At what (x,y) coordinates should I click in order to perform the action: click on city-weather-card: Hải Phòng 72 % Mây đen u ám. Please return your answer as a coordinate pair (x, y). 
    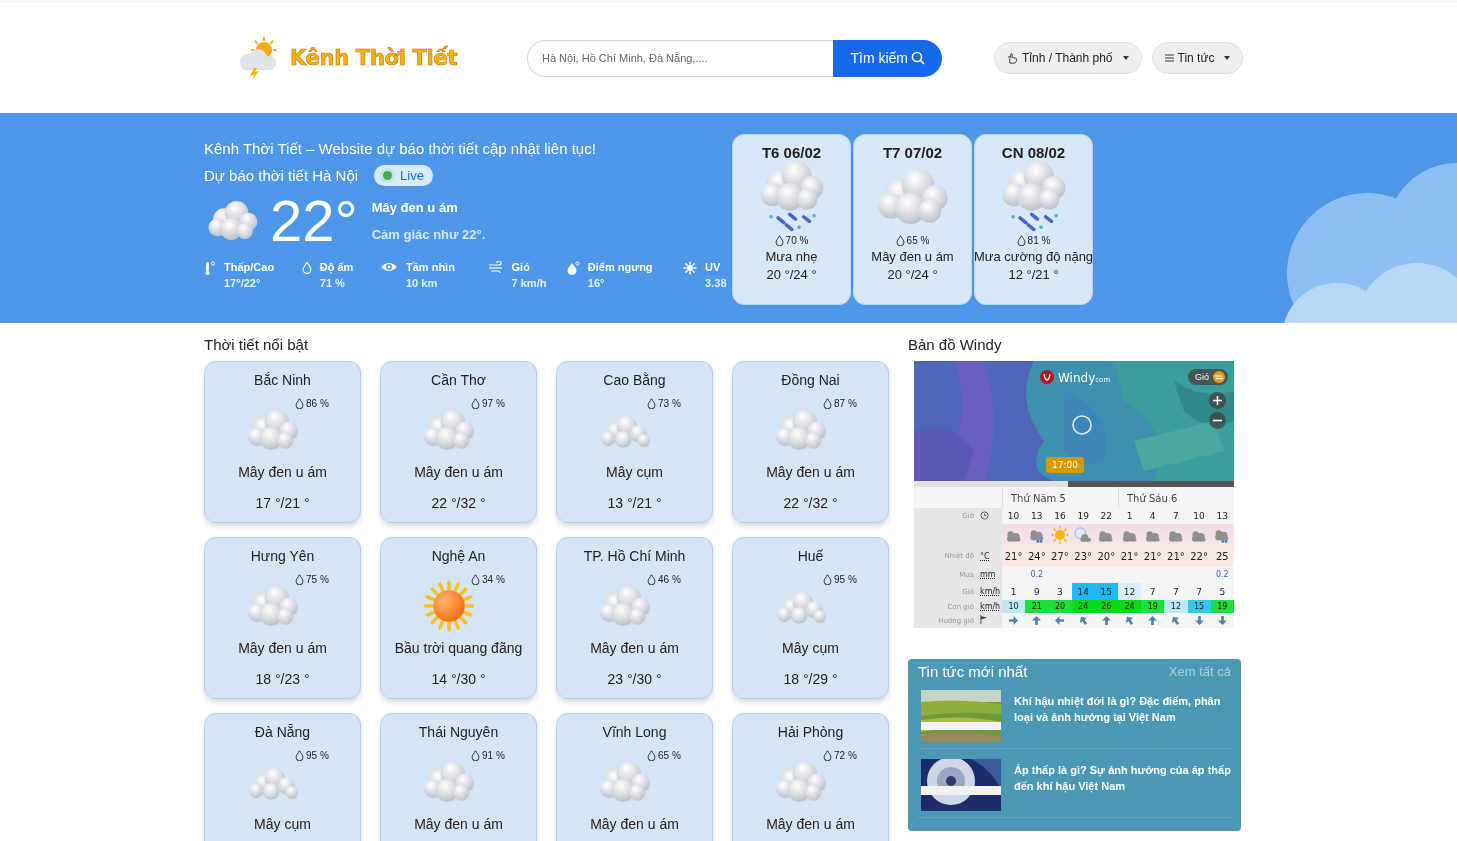
    Looking at the image, I should click on (810, 777).